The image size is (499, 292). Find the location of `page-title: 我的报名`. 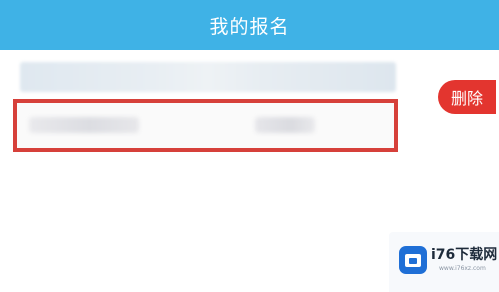

page-title: 我的报名 is located at coordinates (249, 26).